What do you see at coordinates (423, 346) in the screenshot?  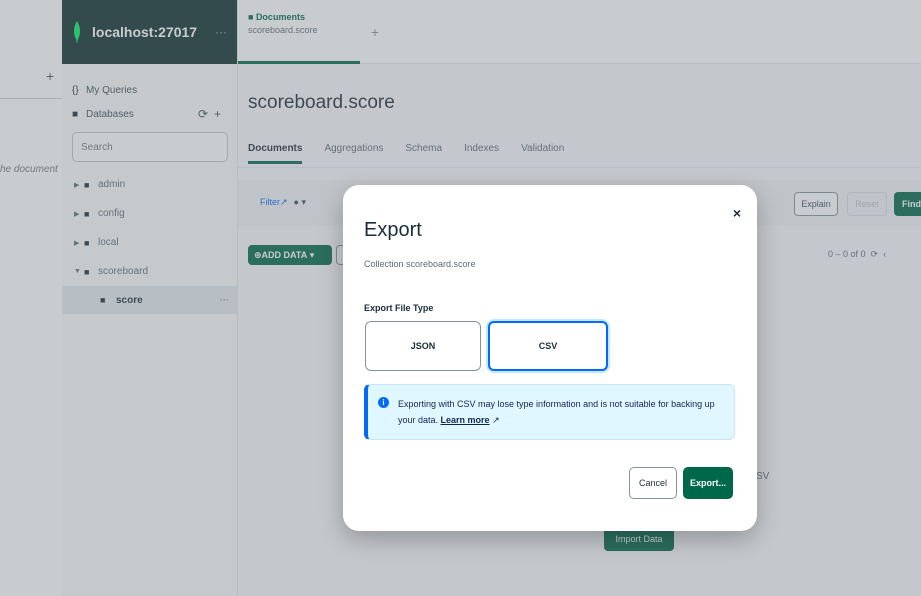 I see `file-type-json-option: JSON` at bounding box center [423, 346].